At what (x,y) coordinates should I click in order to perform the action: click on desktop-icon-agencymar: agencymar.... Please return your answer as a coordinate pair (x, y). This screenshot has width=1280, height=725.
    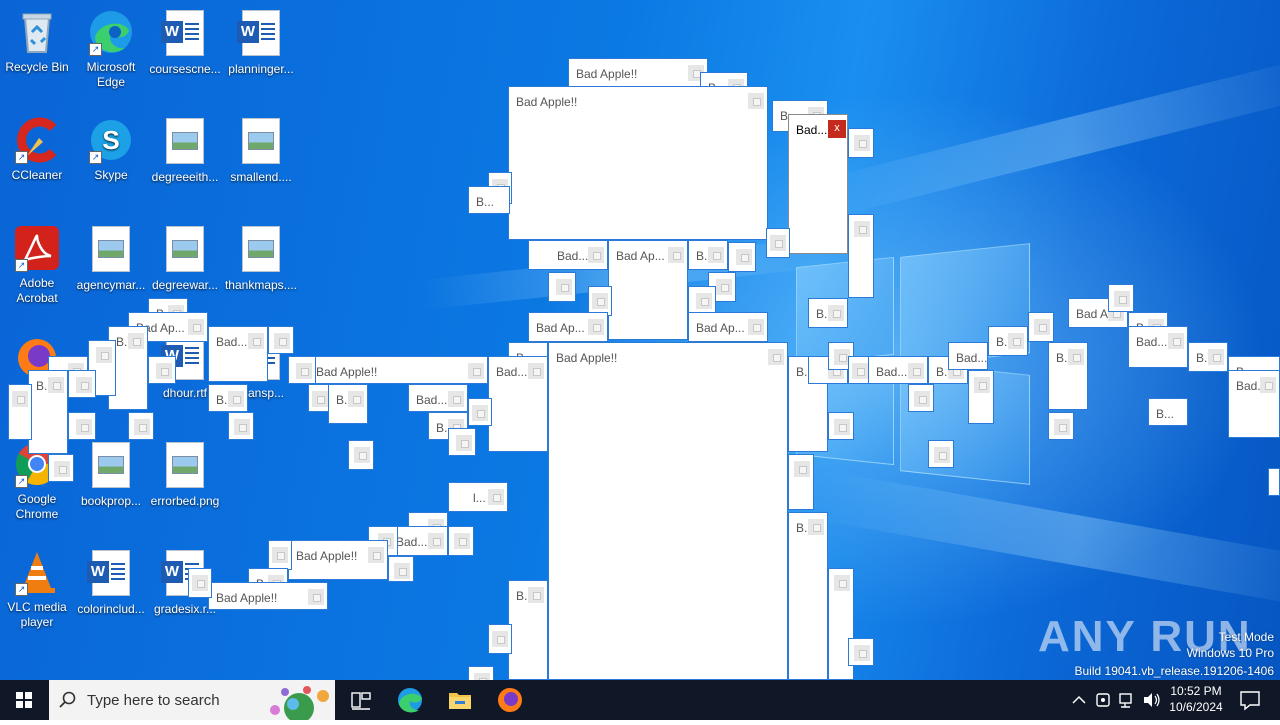
    Looking at the image, I should click on (111, 258).